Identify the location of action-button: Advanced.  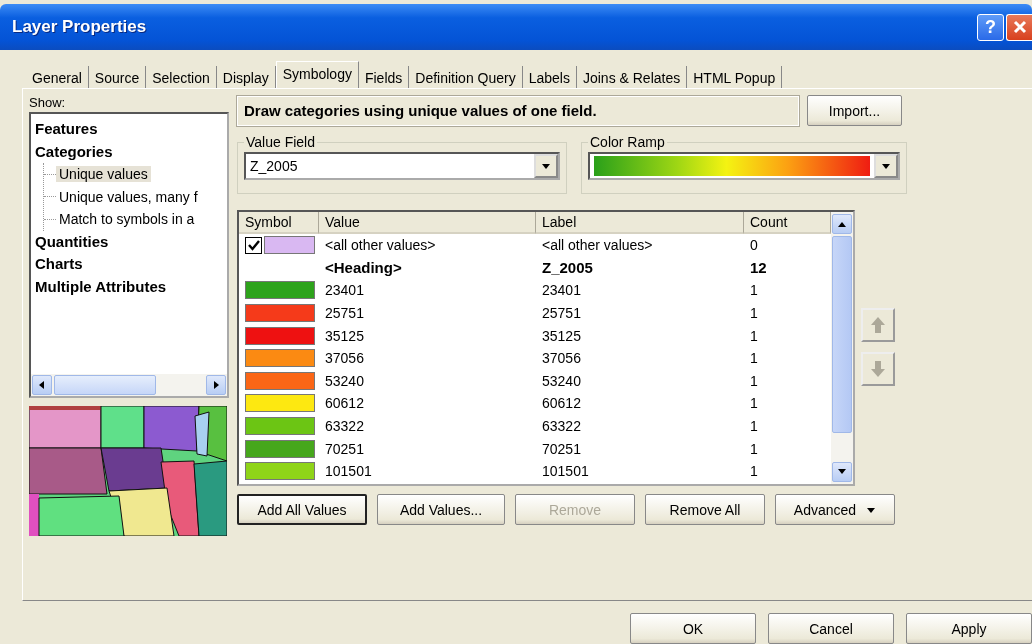
(835, 509).